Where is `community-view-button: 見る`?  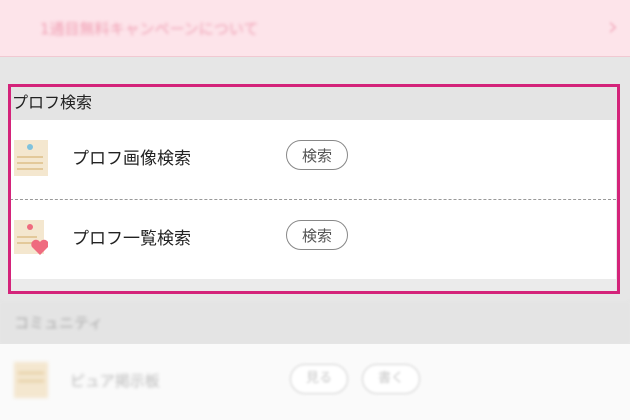 community-view-button: 見る is located at coordinates (319, 379).